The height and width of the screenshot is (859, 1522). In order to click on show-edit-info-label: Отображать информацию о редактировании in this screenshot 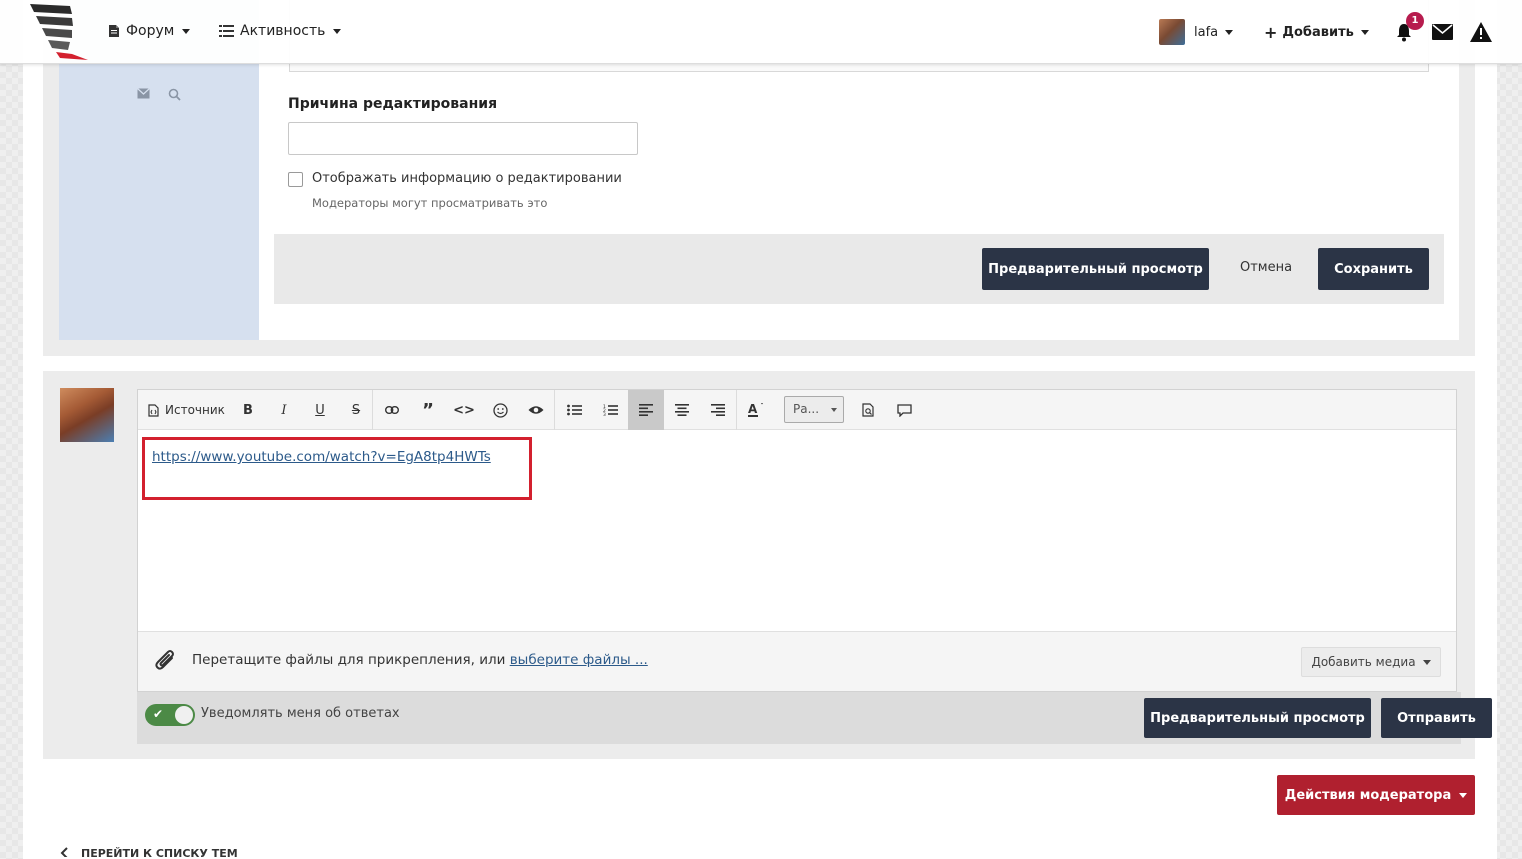, I will do `click(467, 178)`.